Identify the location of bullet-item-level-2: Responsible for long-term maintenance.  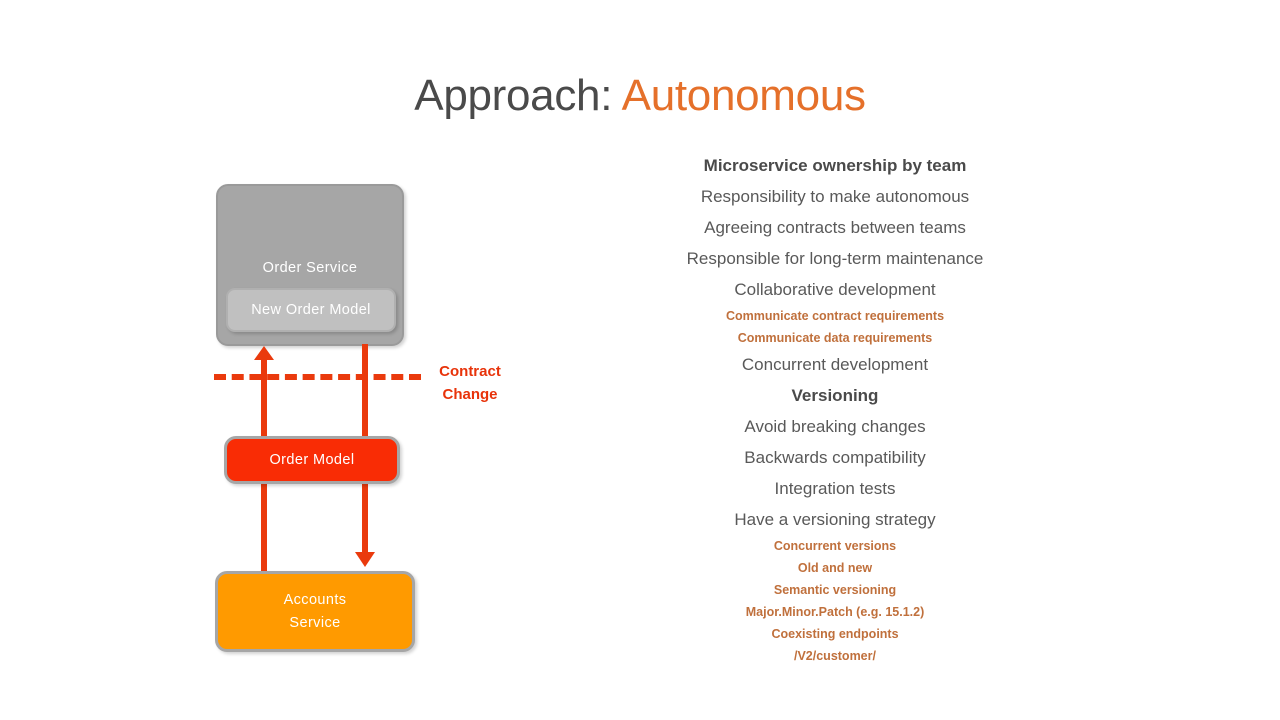
(835, 258).